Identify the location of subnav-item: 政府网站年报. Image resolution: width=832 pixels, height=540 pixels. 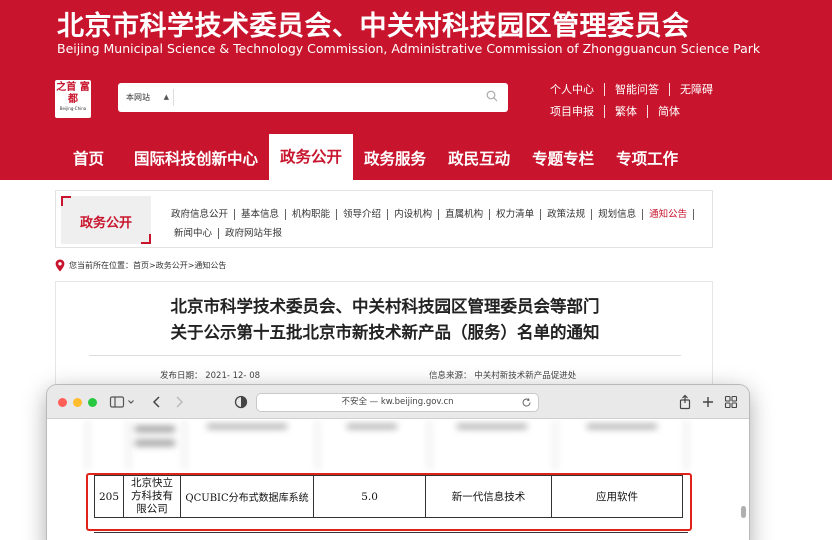
(253, 233).